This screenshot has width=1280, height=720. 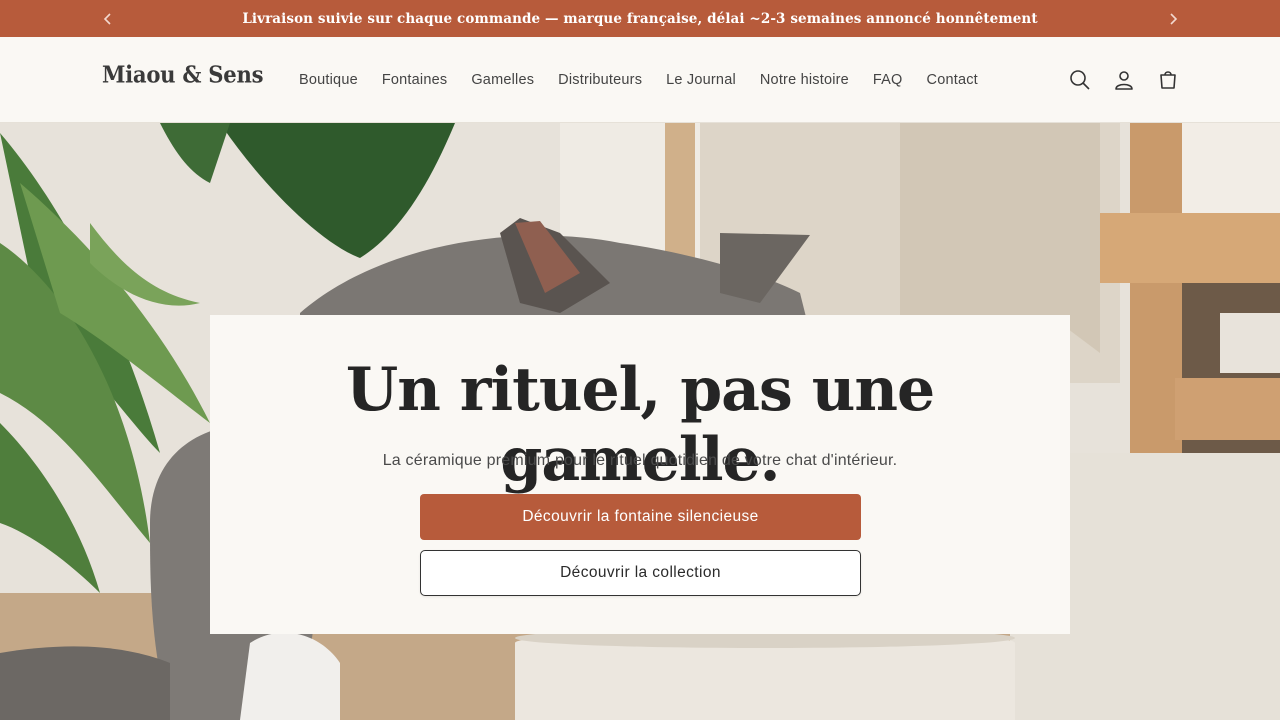 I want to click on discover-collection-button: Découvrir la collection, so click(x=640, y=573).